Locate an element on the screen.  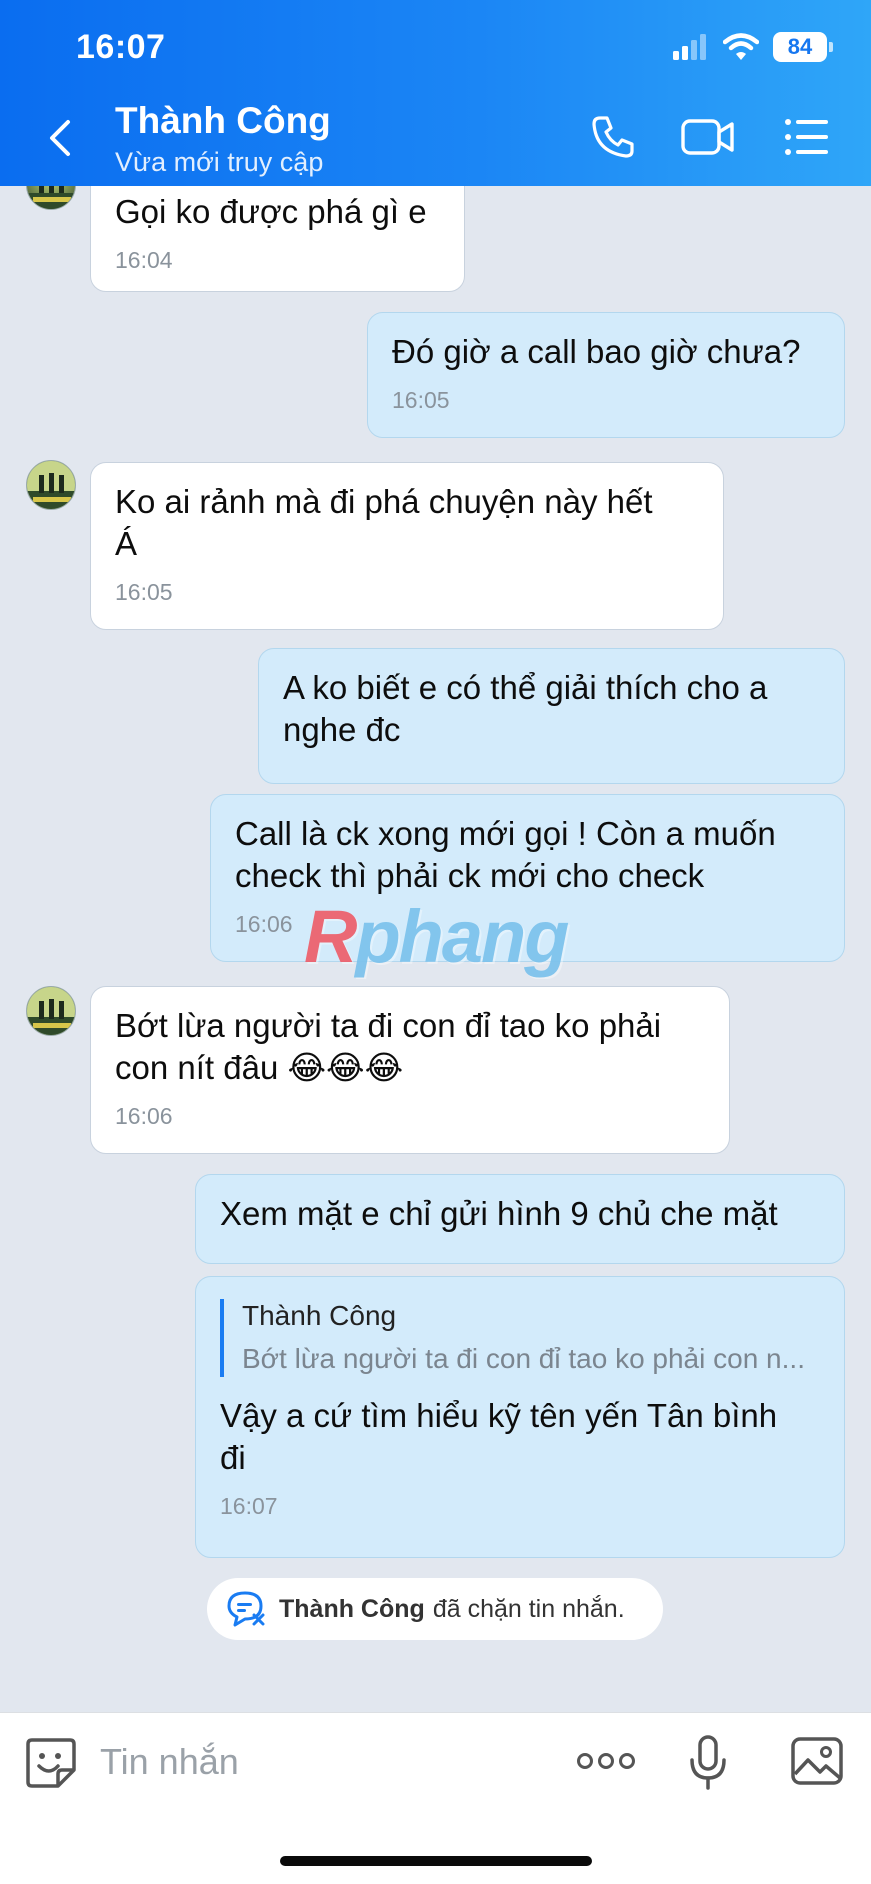
message-text-line: đi is located at coordinates (233, 1457).